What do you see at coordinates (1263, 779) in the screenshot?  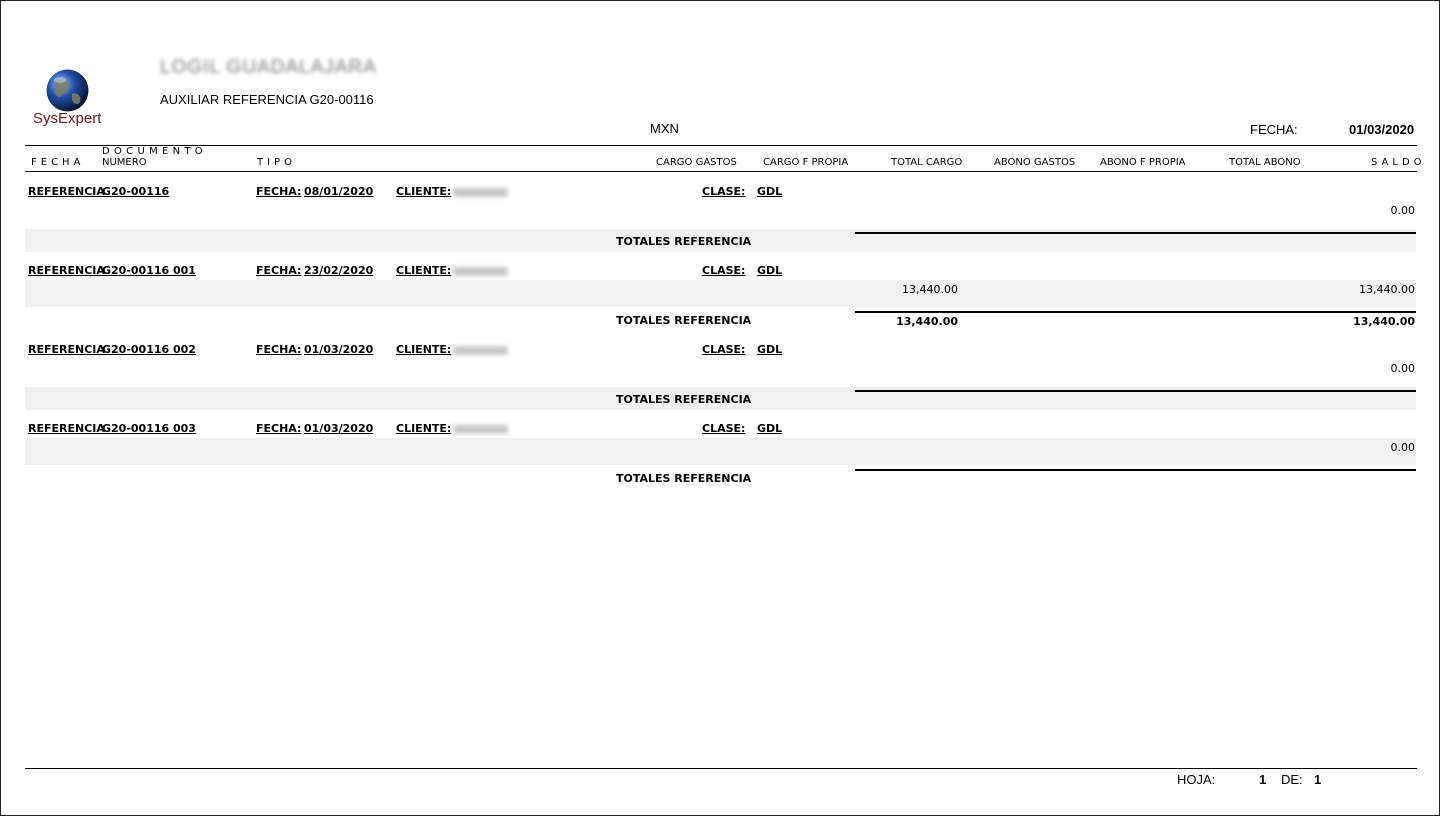 I see `page-number: 1` at bounding box center [1263, 779].